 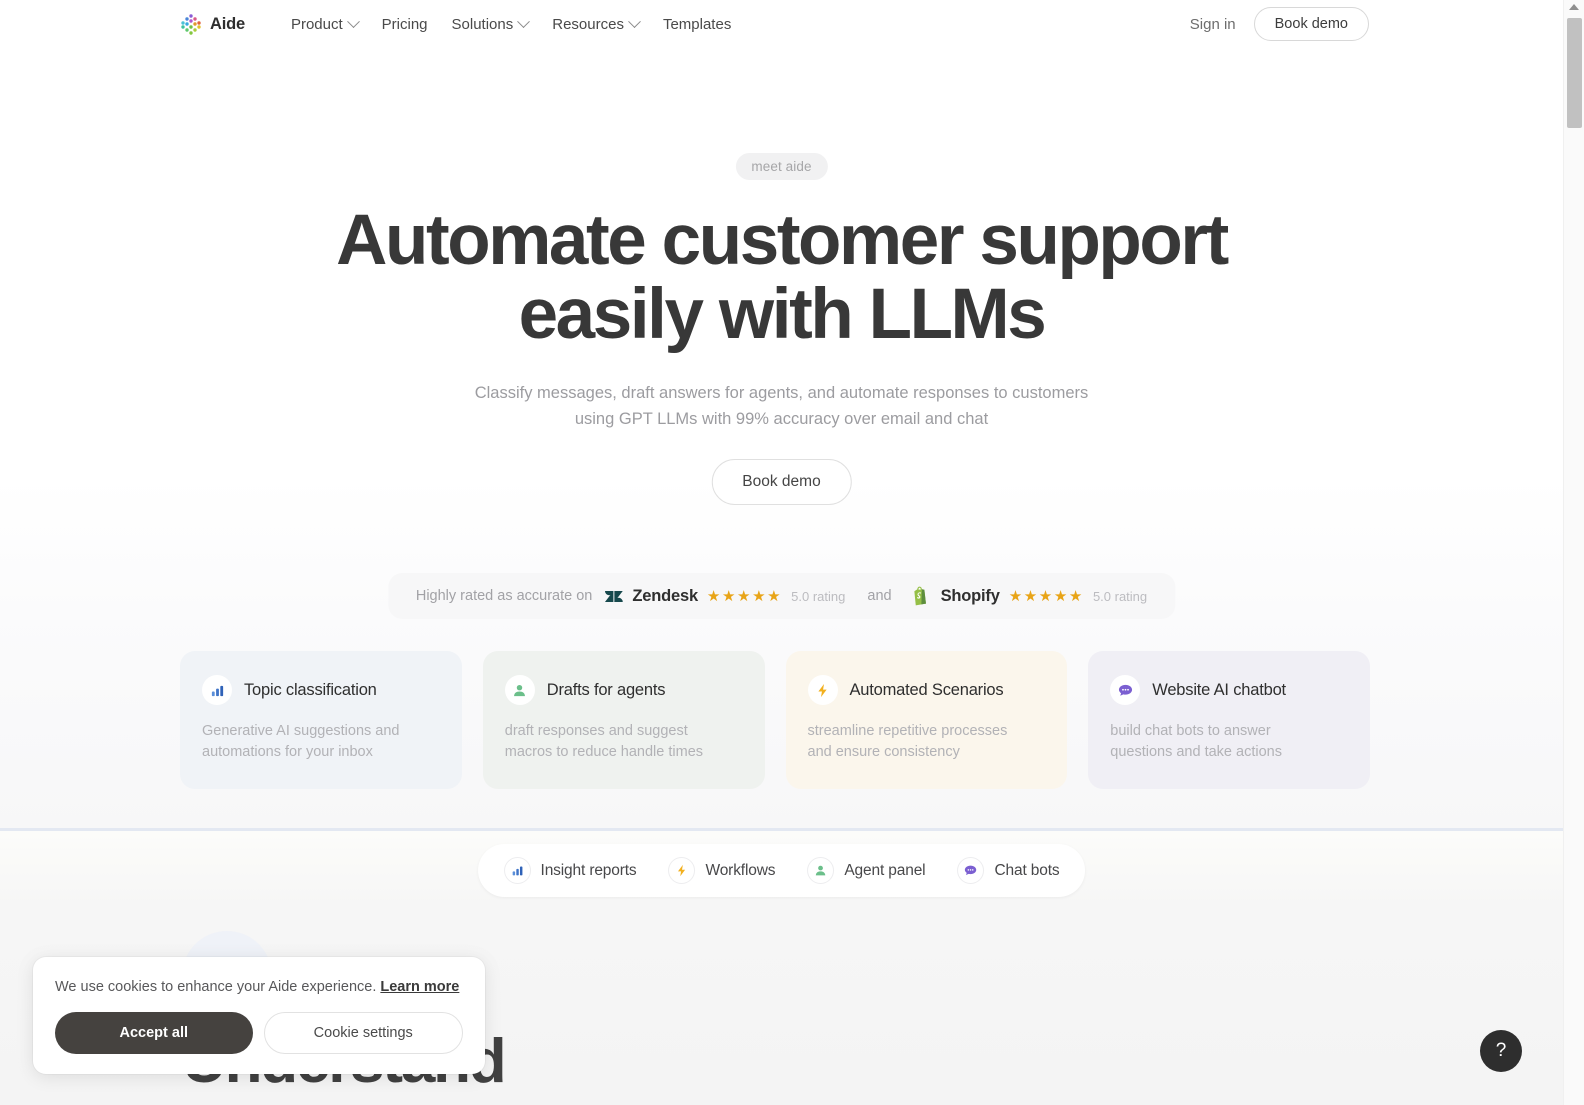 What do you see at coordinates (1573, 552) in the screenshot?
I see `vertical-scrollbar` at bounding box center [1573, 552].